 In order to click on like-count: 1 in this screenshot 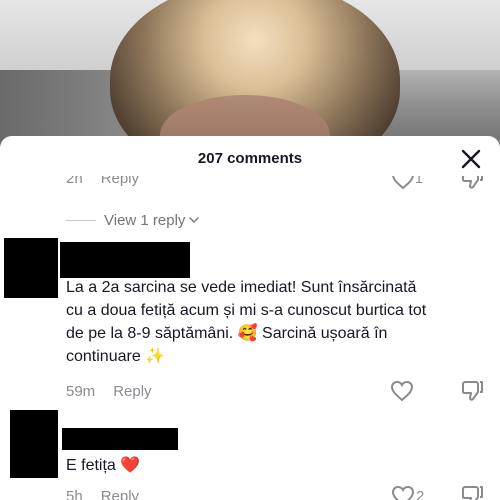, I will do `click(419, 181)`.